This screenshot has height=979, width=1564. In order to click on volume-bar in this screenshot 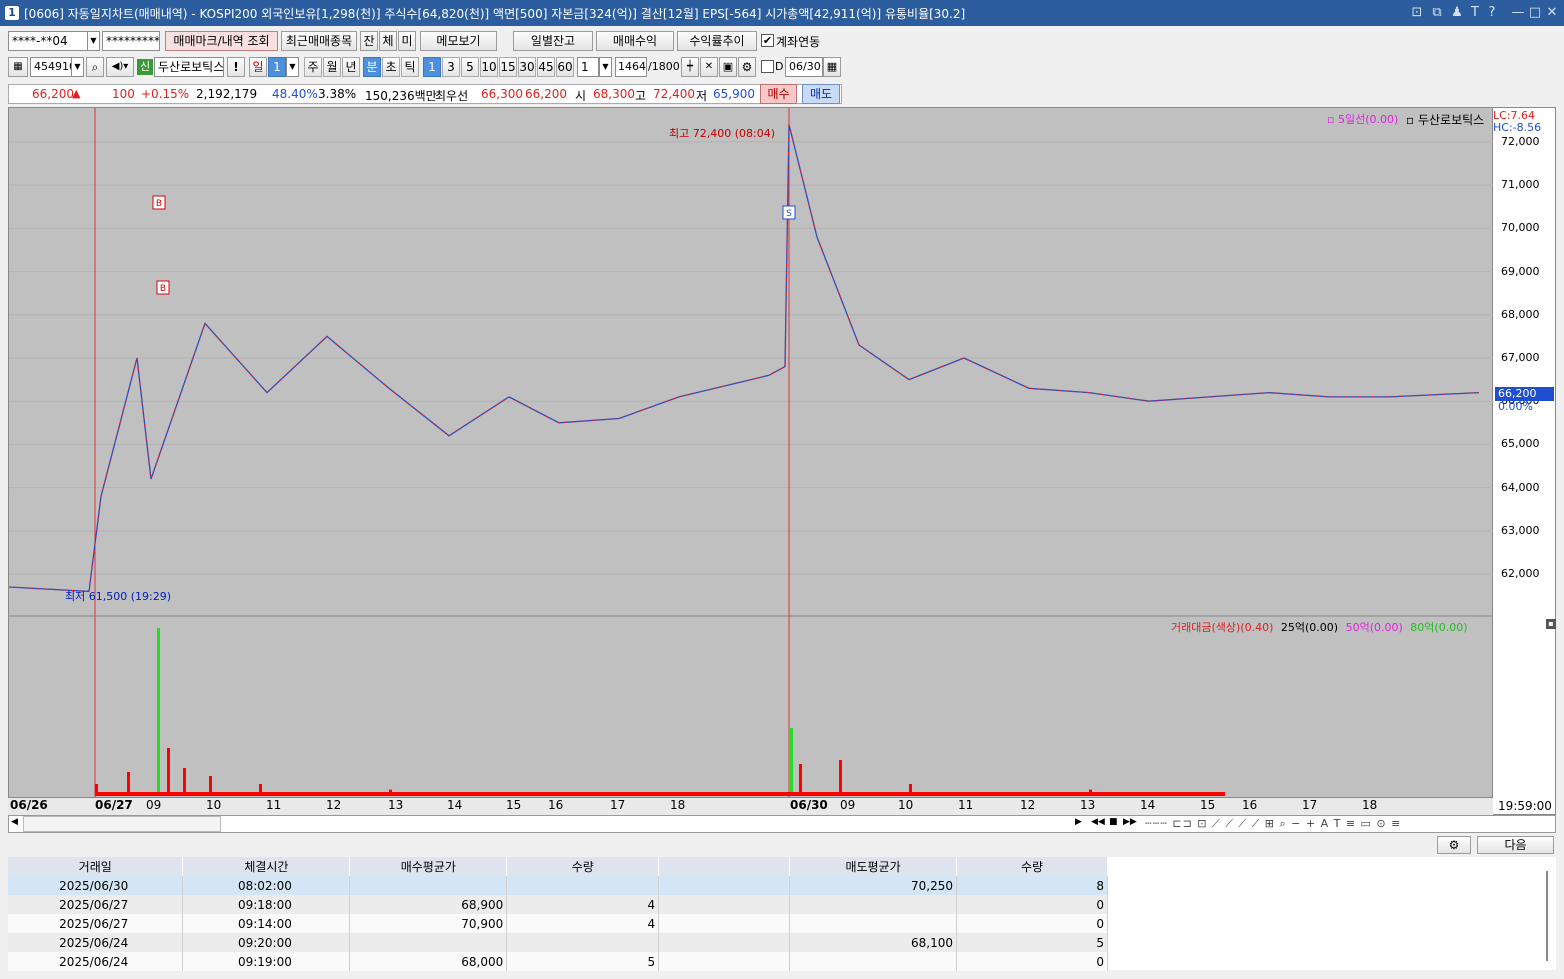, I will do `click(791, 762)`.